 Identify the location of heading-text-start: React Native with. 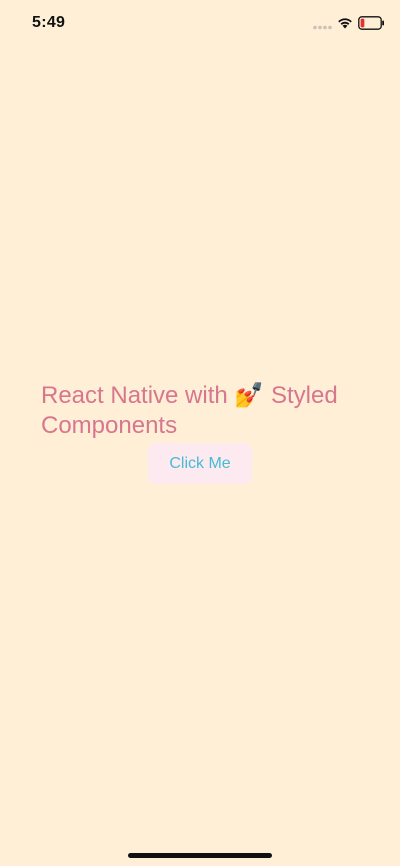
(138, 395).